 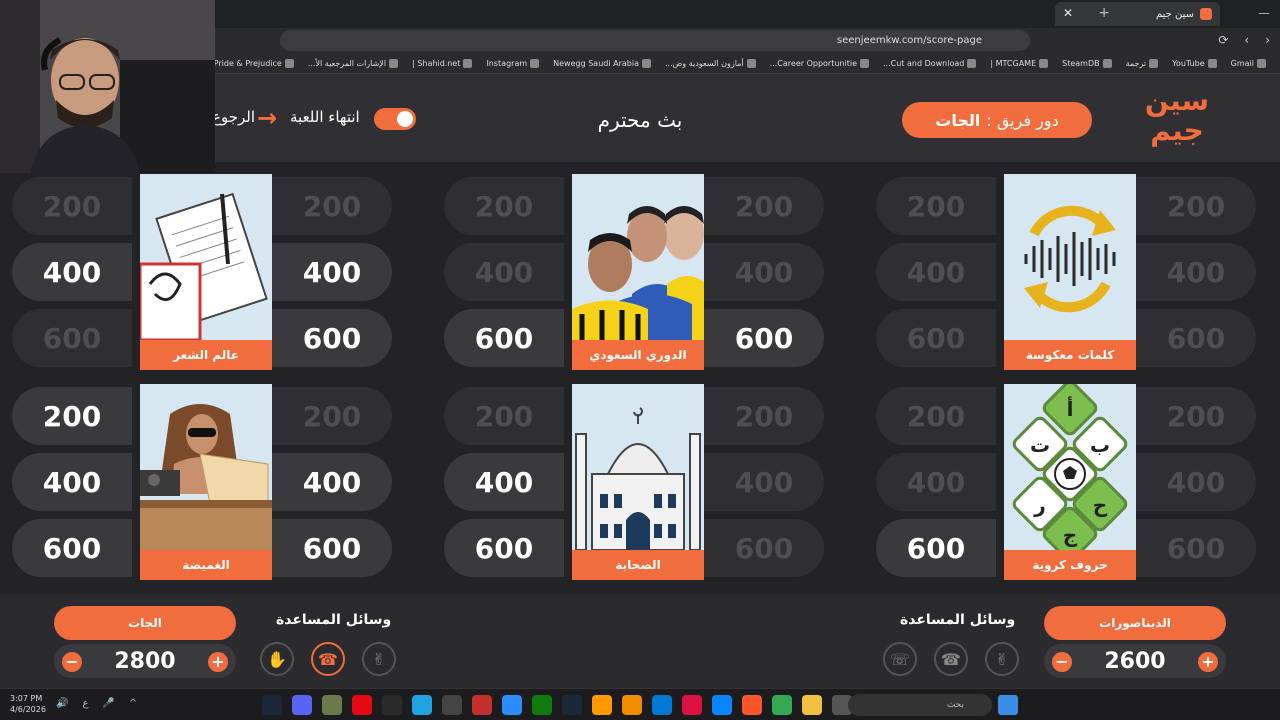 I want to click on reload-icon: ⟳, so click(x=1223, y=40).